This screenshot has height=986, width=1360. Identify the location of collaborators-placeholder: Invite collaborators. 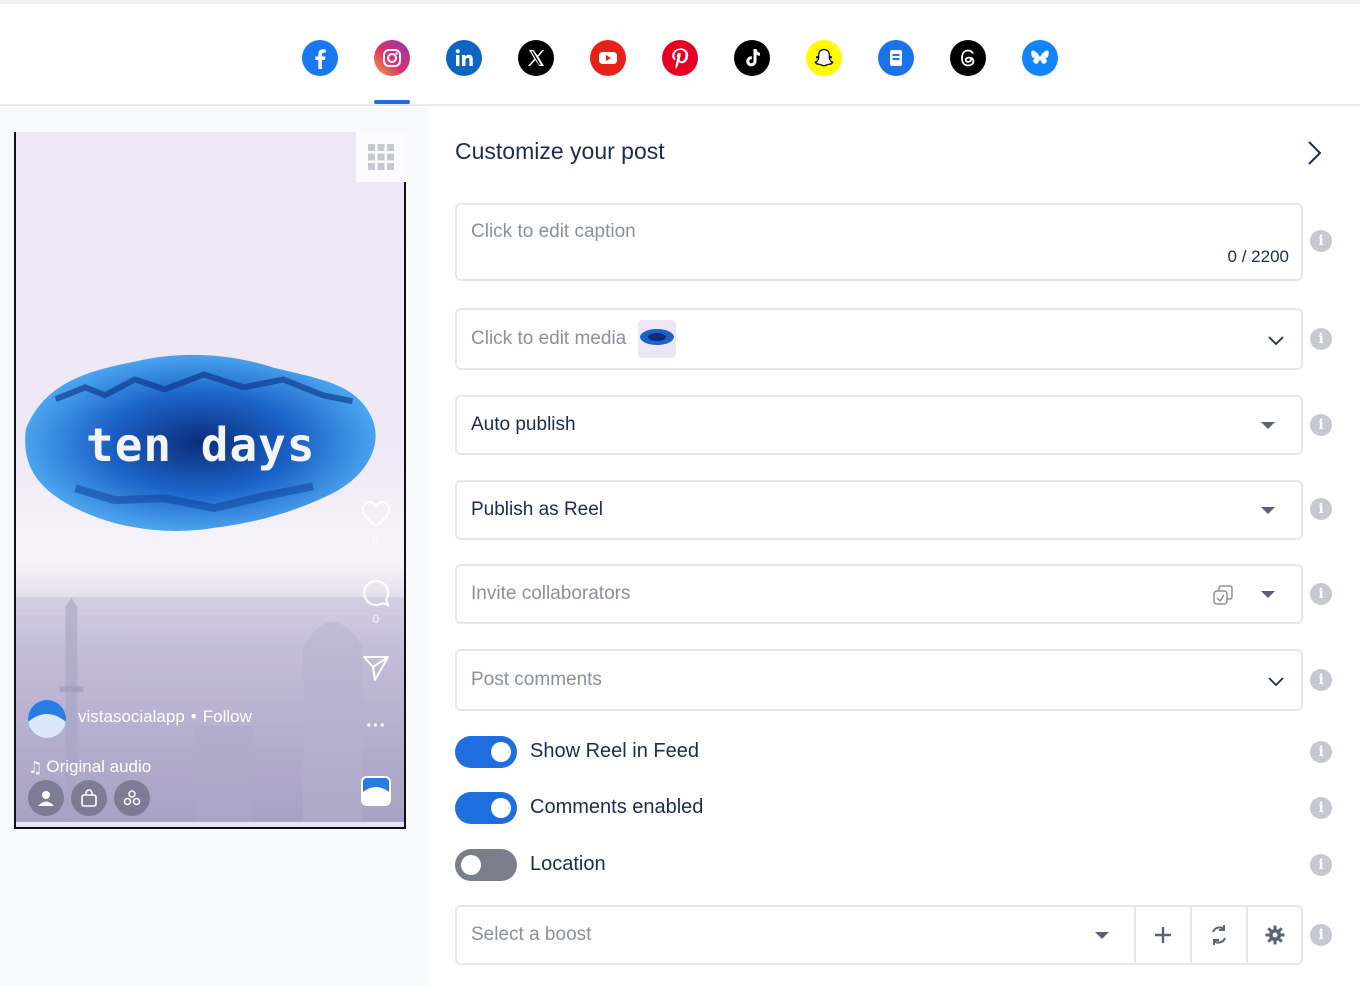
(551, 593).